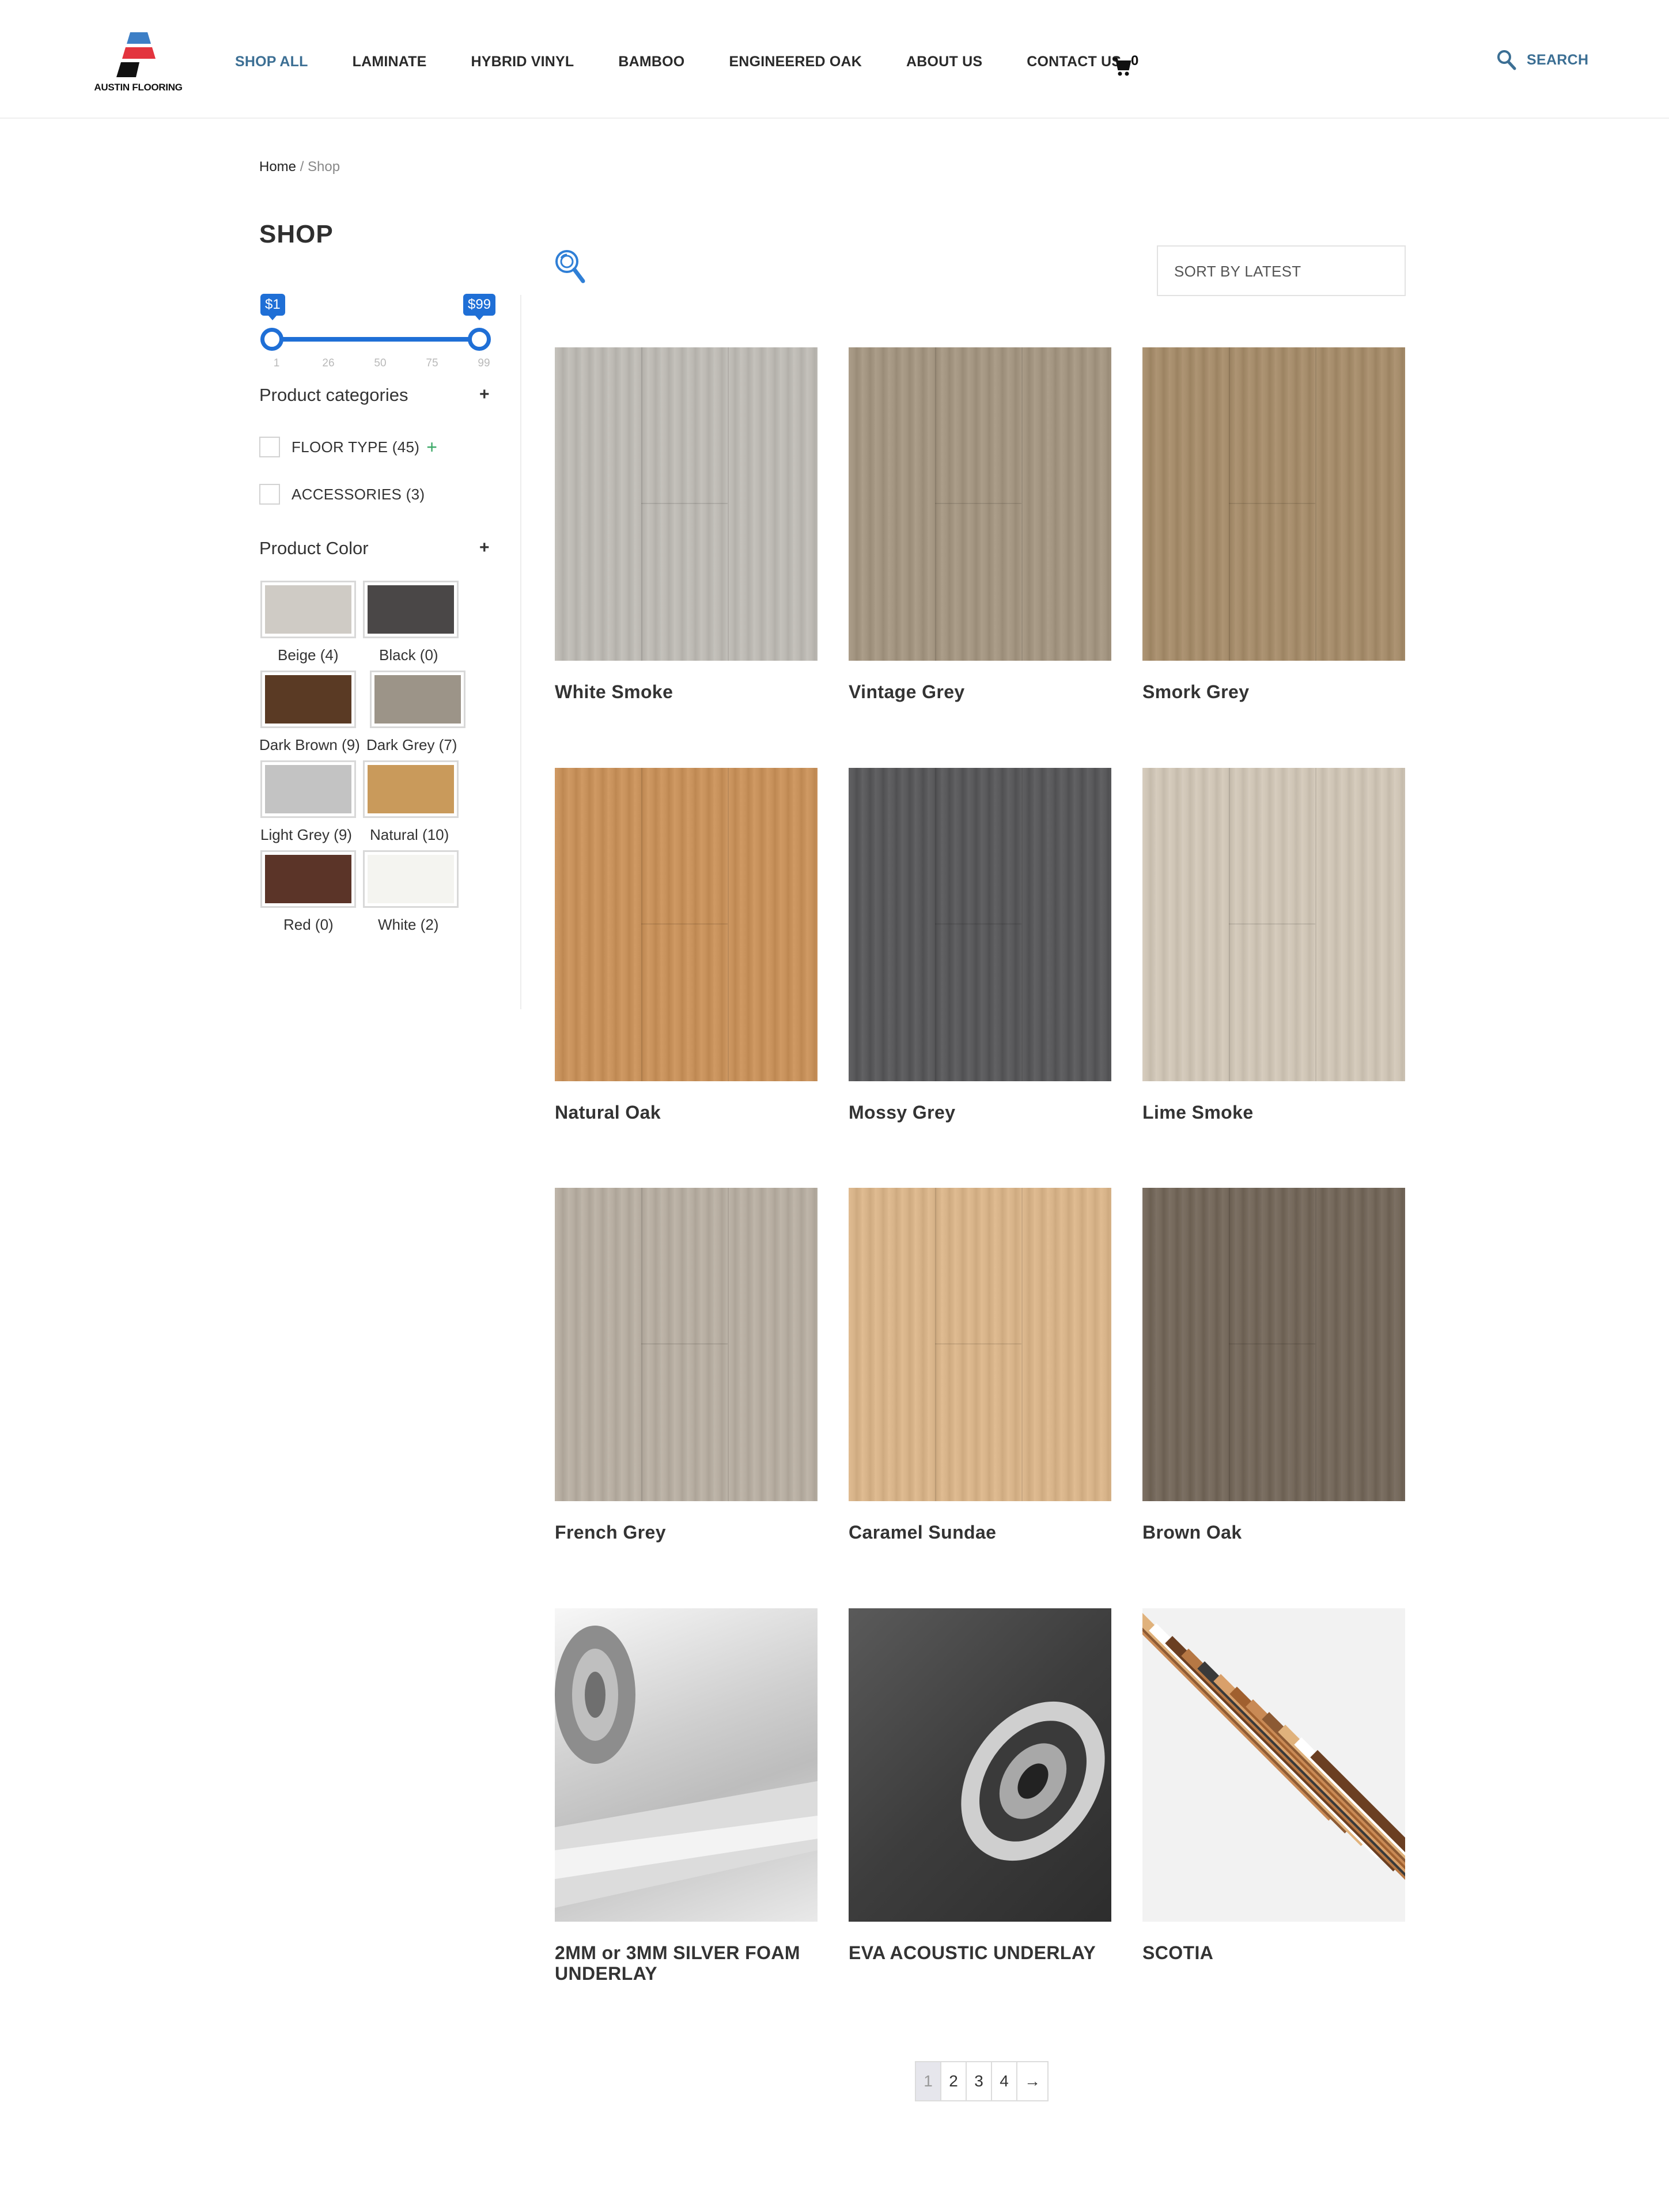  What do you see at coordinates (408, 924) in the screenshot?
I see `color-label: White (2)` at bounding box center [408, 924].